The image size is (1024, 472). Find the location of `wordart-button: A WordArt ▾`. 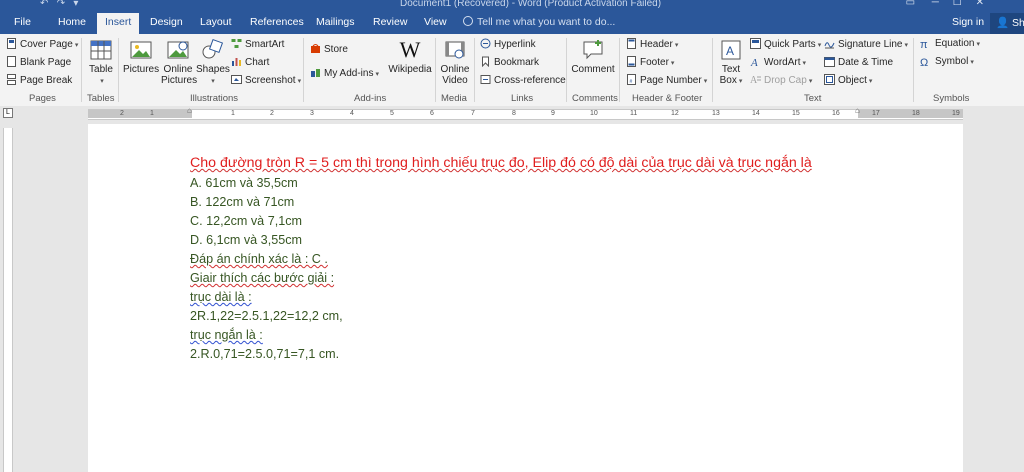

wordart-button: A WordArt ▾ is located at coordinates (778, 62).